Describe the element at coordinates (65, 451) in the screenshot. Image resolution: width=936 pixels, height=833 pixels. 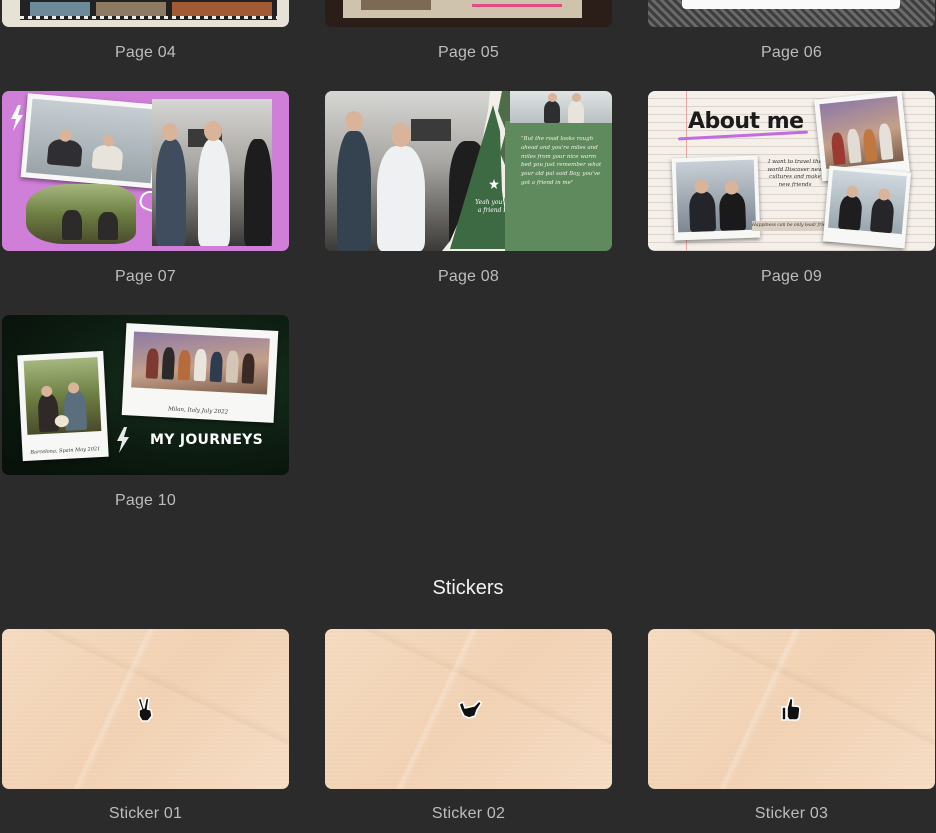
I see `caption-barcelona: Barcelona, Spain May 2021` at that location.